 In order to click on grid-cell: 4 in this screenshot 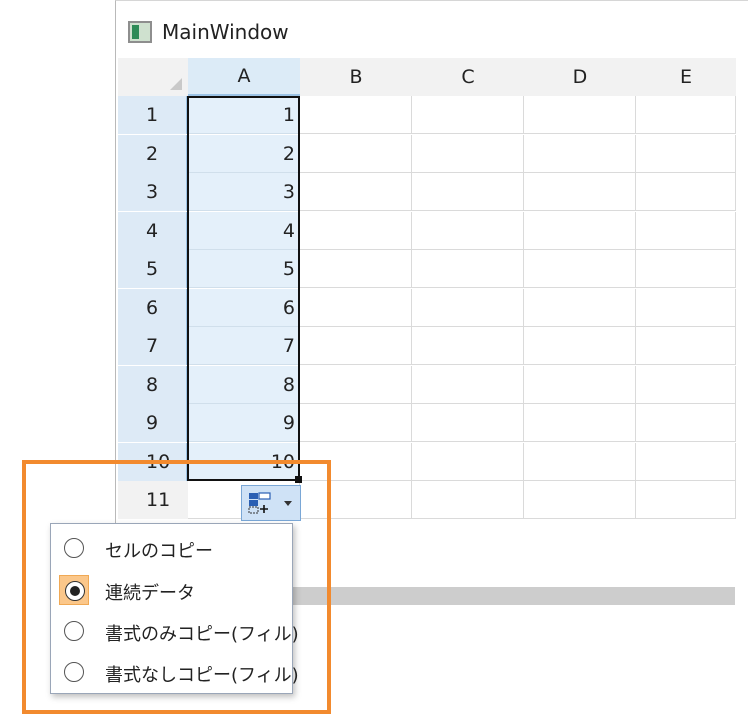, I will do `click(244, 231)`.